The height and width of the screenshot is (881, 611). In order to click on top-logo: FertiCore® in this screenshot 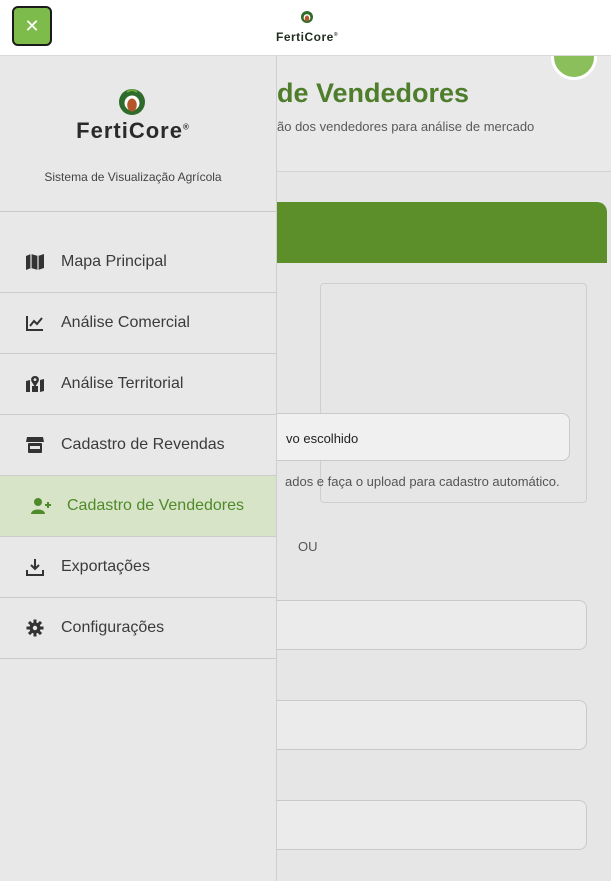, I will do `click(307, 27)`.